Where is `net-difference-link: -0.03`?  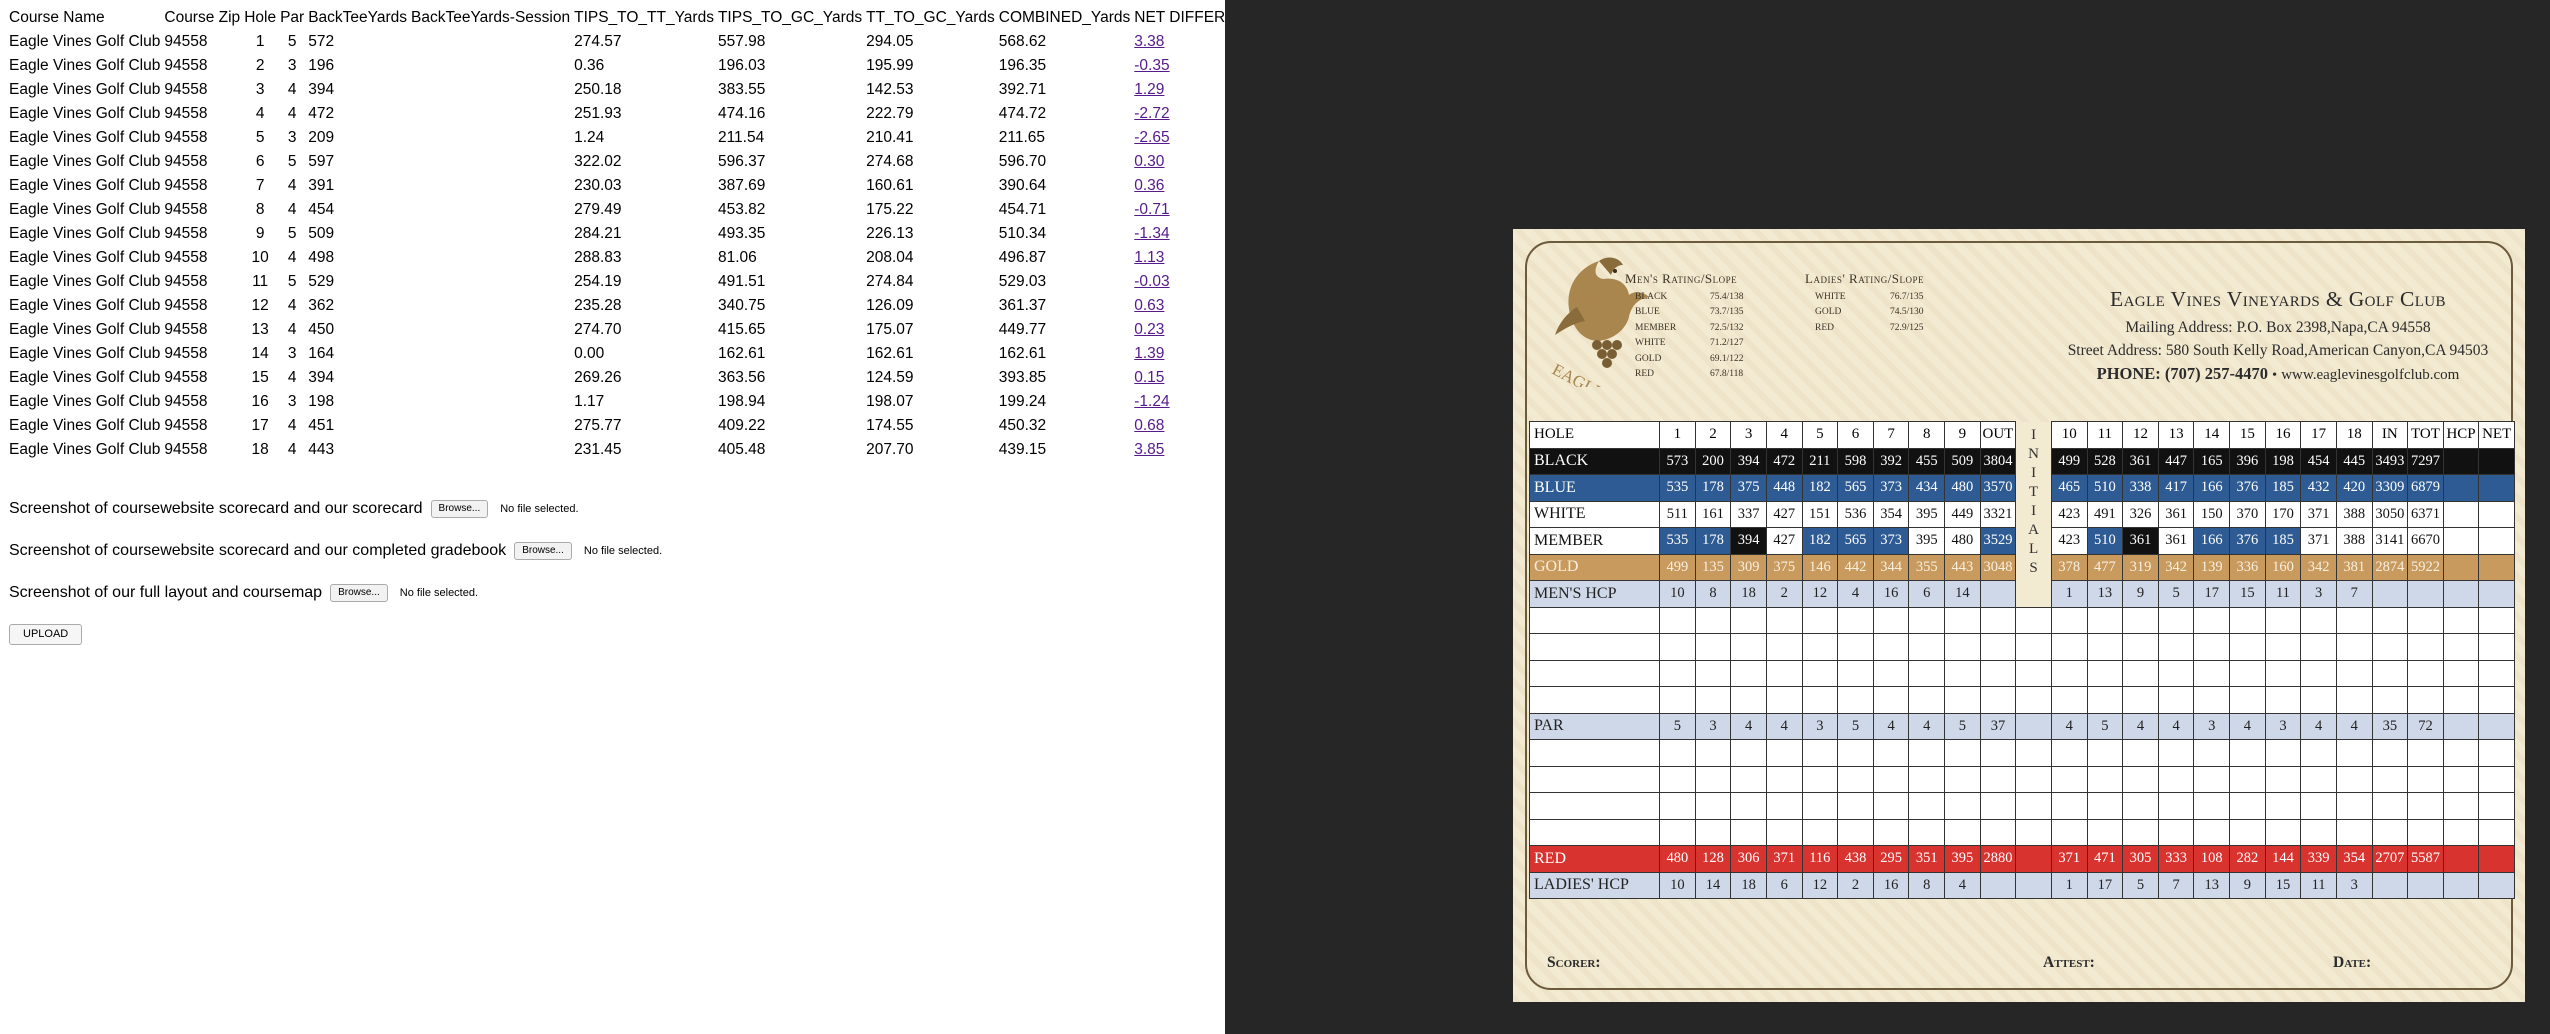 net-difference-link: -0.03 is located at coordinates (1151, 281).